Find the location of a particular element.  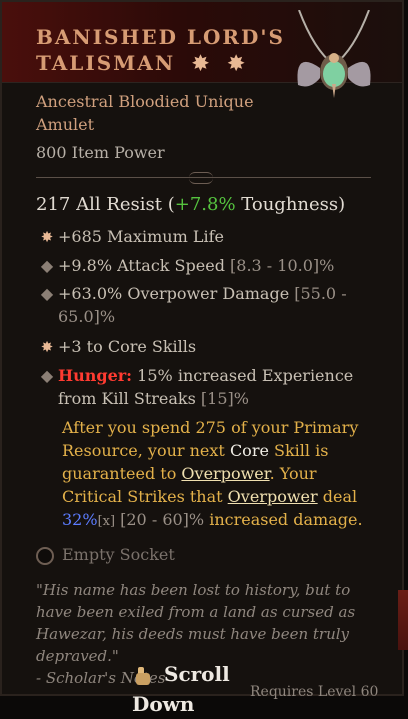

affix-core-skills: ✸ +3 to Core Skills is located at coordinates (201, 347).